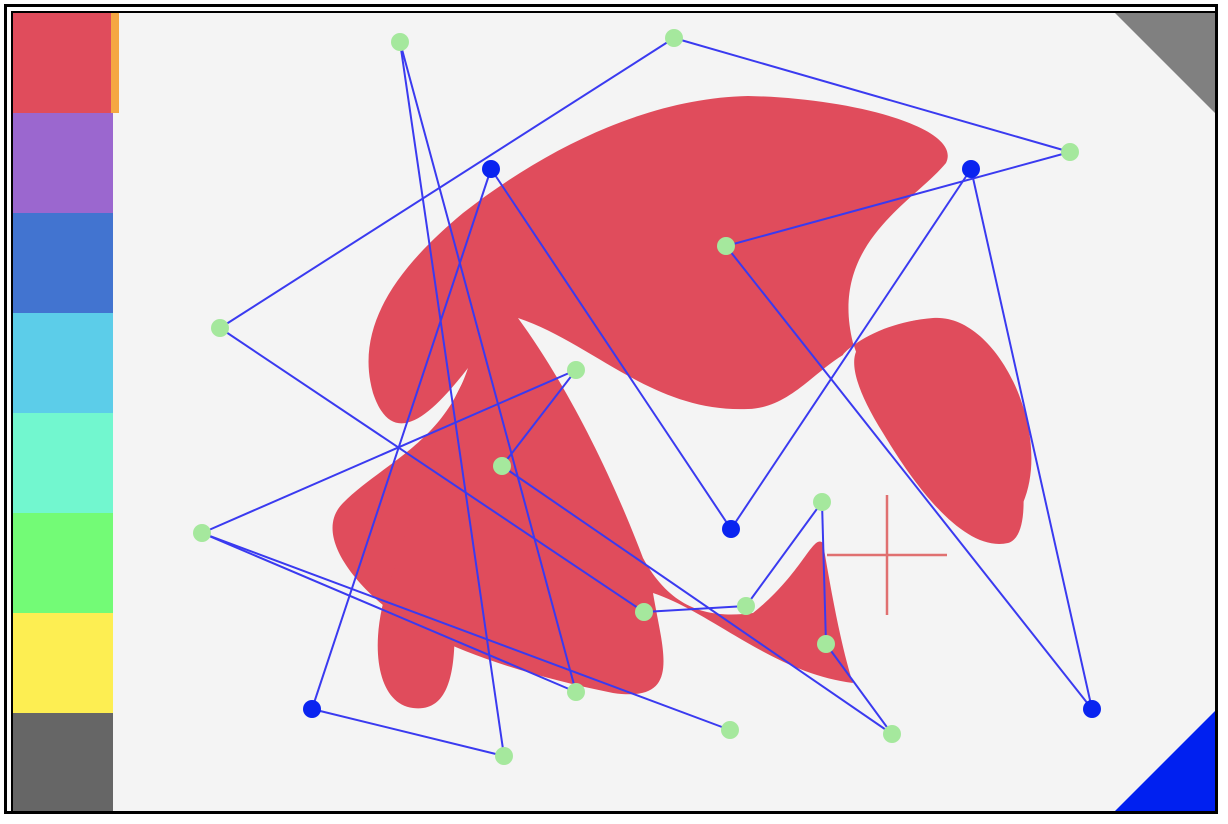  What do you see at coordinates (63, 163) in the screenshot?
I see `color-swatch-purple` at bounding box center [63, 163].